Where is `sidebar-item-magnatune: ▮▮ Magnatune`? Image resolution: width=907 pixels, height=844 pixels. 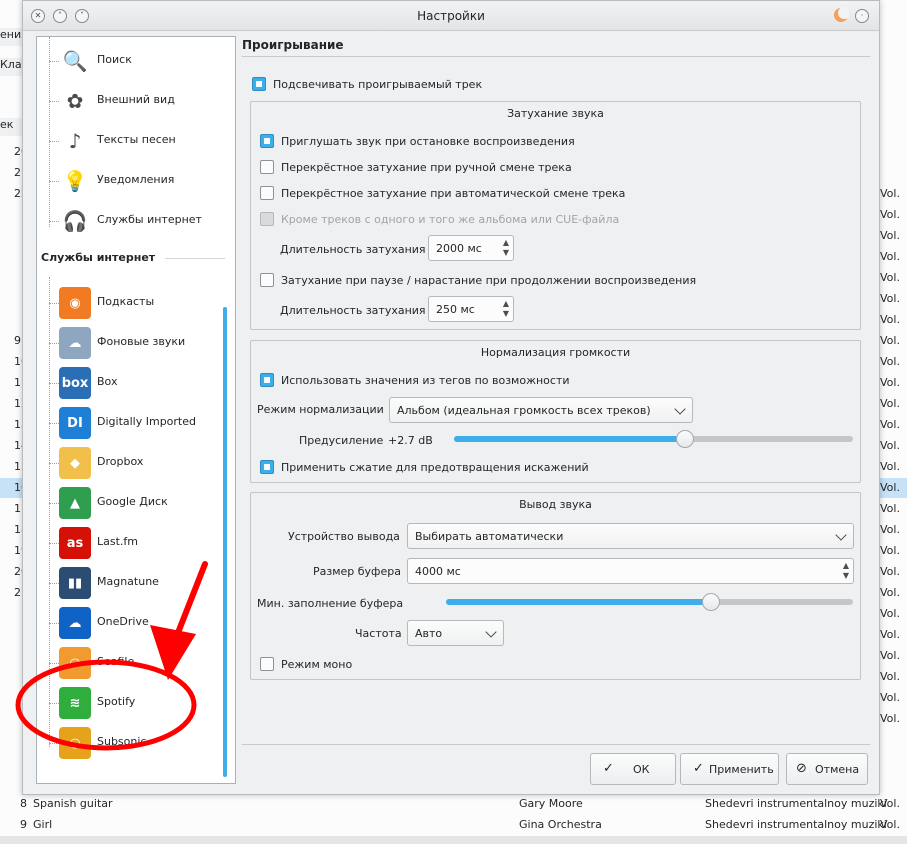
sidebar-item-magnatune: ▮▮ Magnatune is located at coordinates (144, 582).